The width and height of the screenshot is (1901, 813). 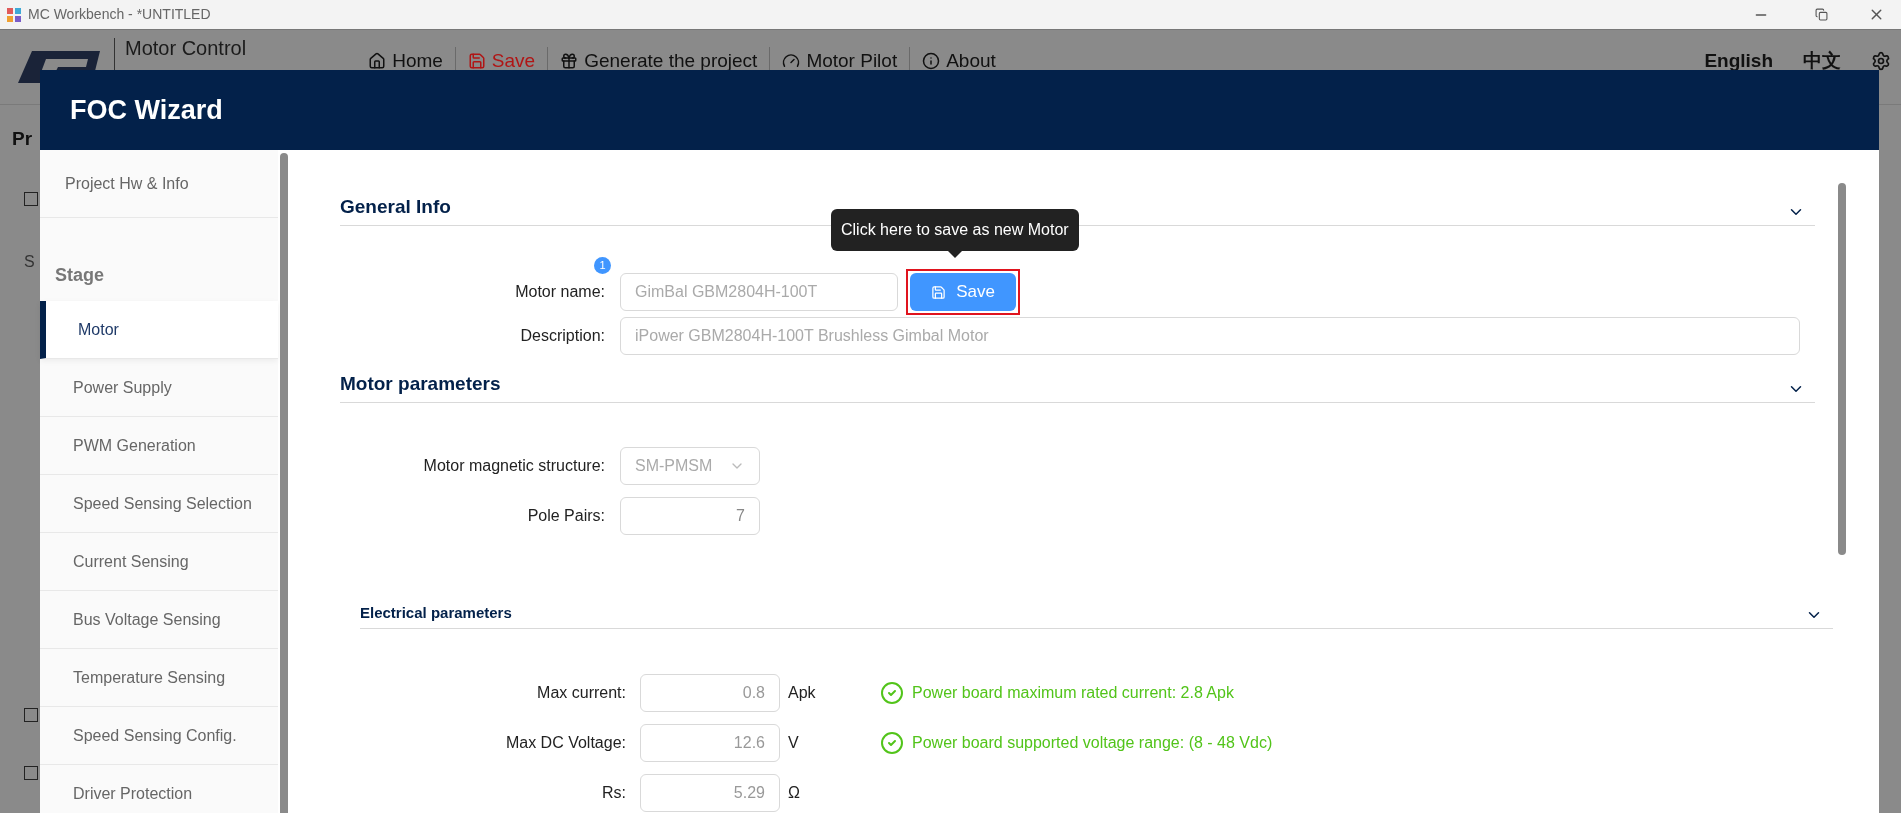 What do you see at coordinates (1092, 743) in the screenshot?
I see `status-message: Power board supported voltage range: (8 - 48 Vdc)` at bounding box center [1092, 743].